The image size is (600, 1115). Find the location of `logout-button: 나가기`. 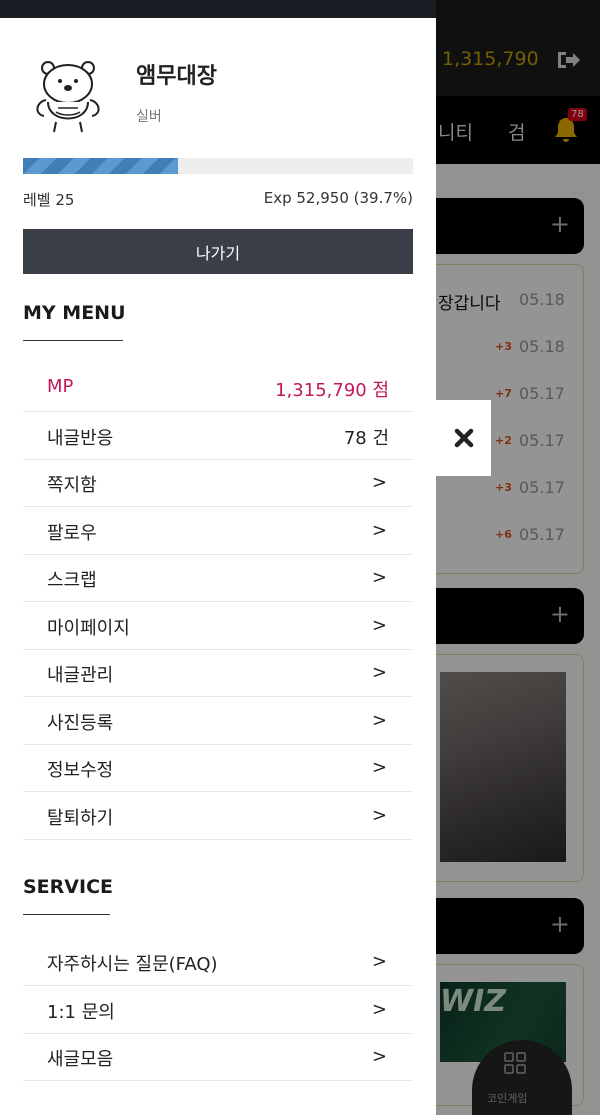

logout-button: 나가기 is located at coordinates (218, 251).